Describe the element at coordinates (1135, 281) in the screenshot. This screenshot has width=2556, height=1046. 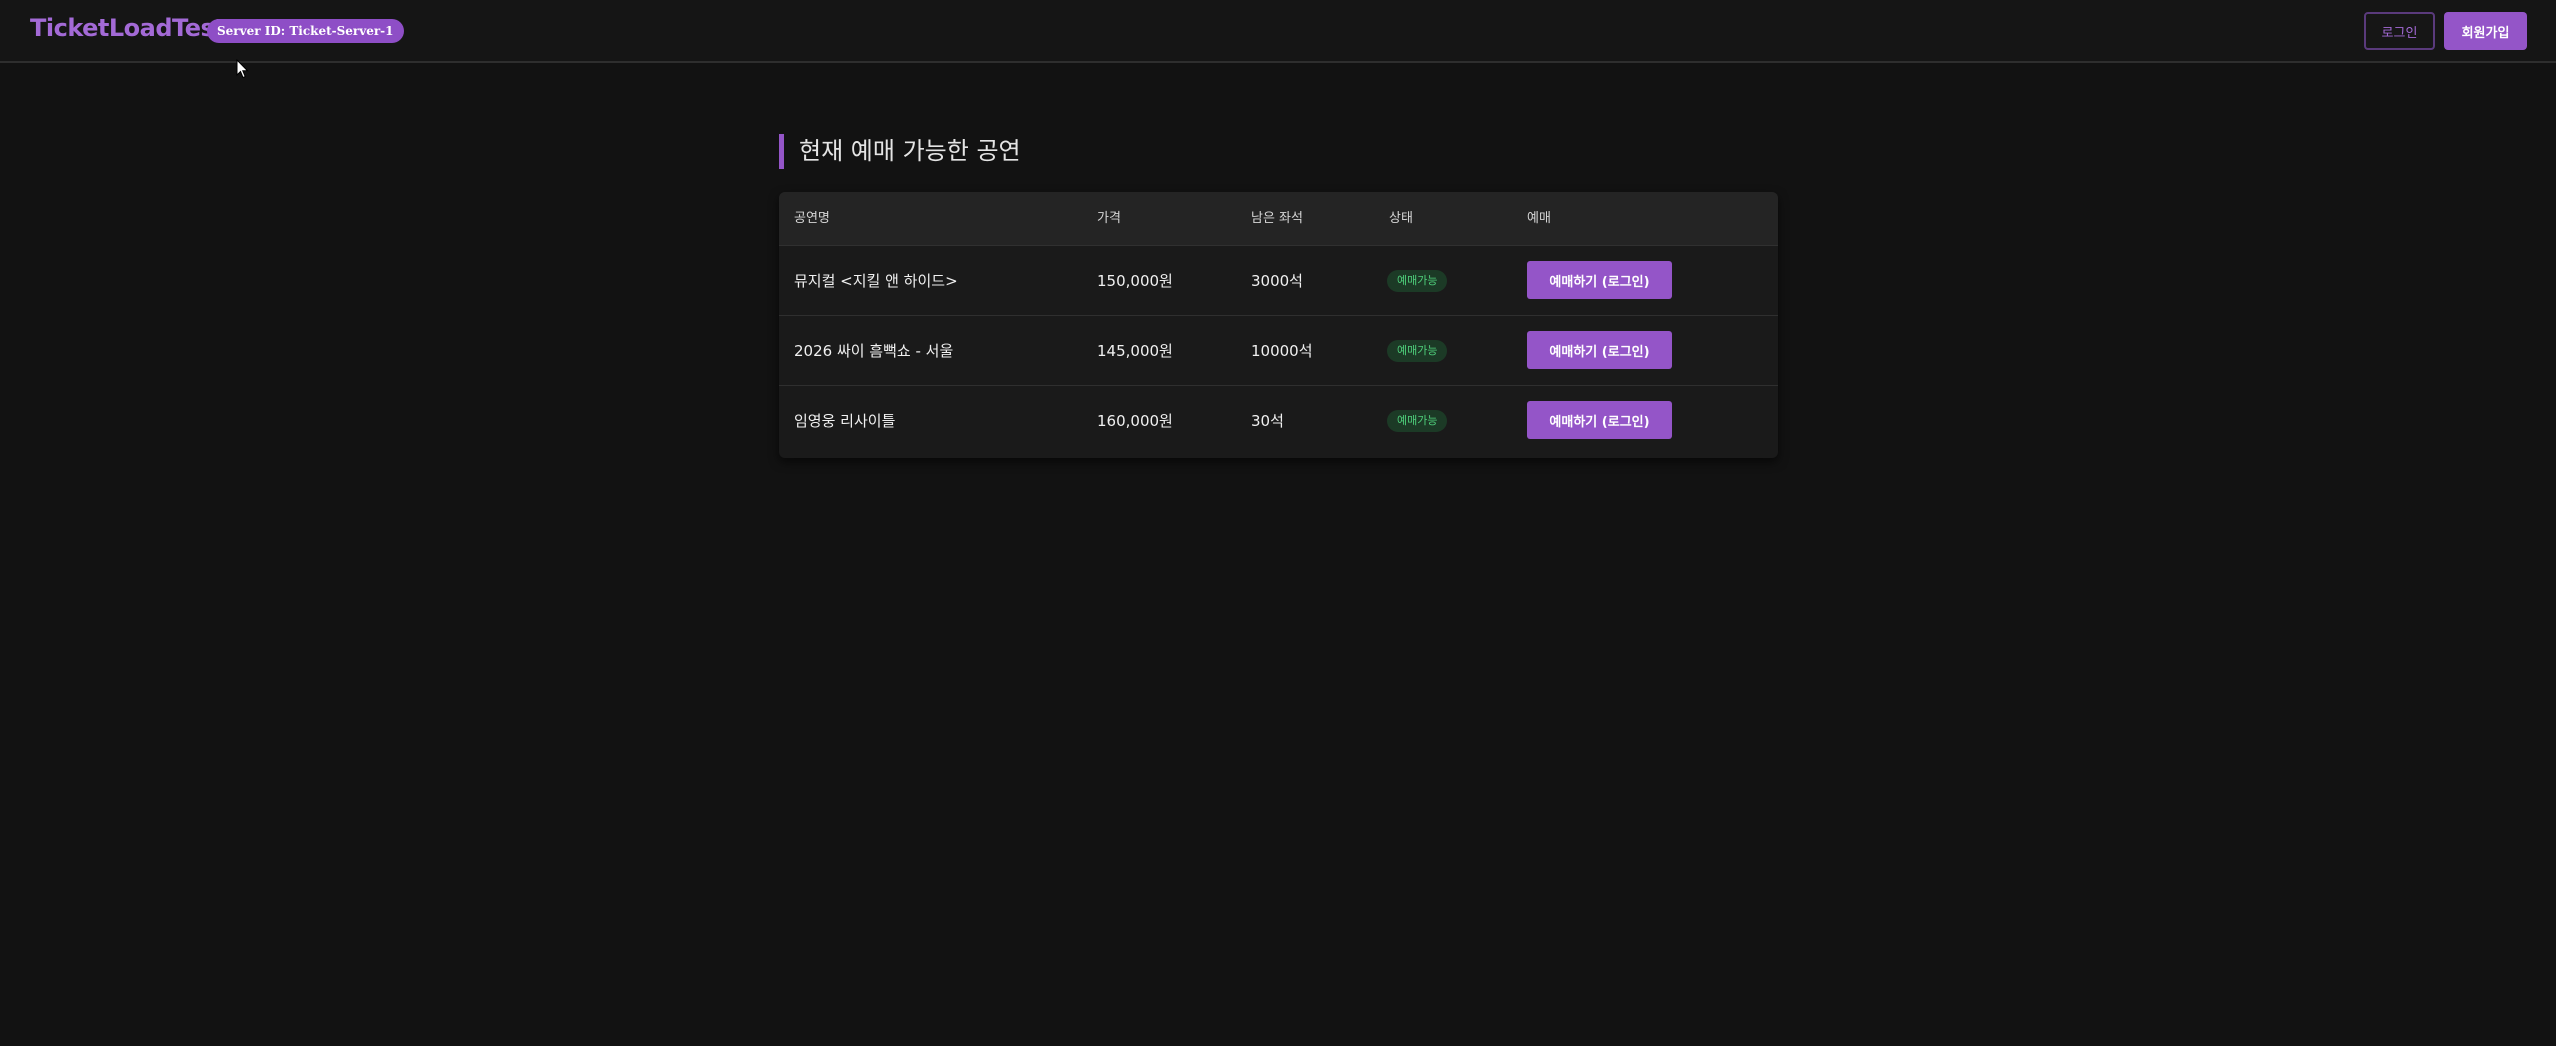
I see `performance-price: 150,000원` at that location.